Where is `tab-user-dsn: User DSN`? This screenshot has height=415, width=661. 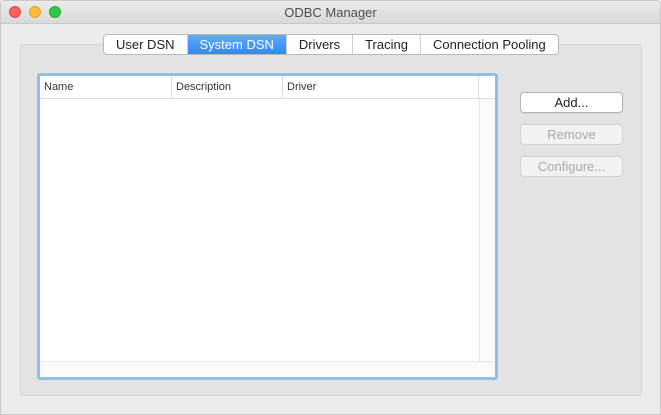 tab-user-dsn: User DSN is located at coordinates (146, 44).